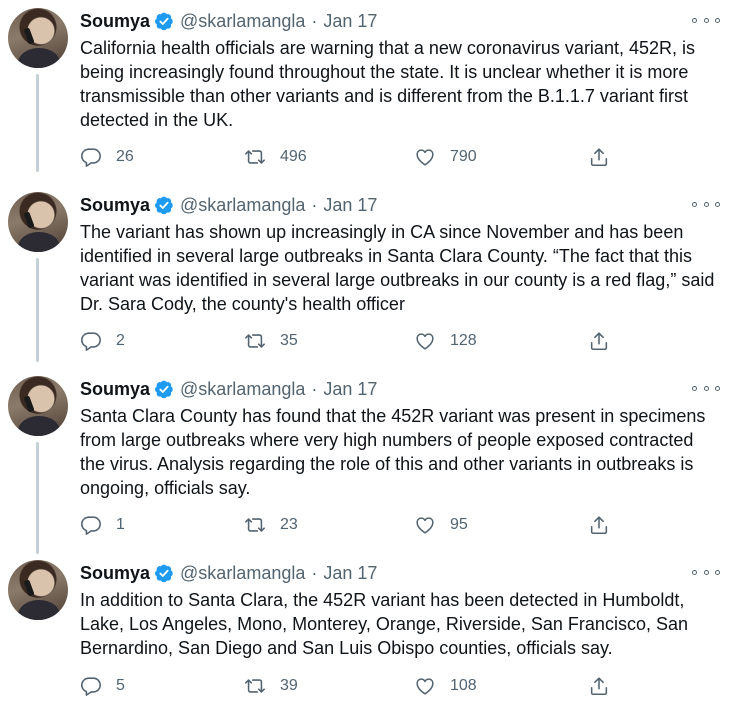 The height and width of the screenshot is (701, 744). I want to click on retweet-count: 35, so click(289, 340).